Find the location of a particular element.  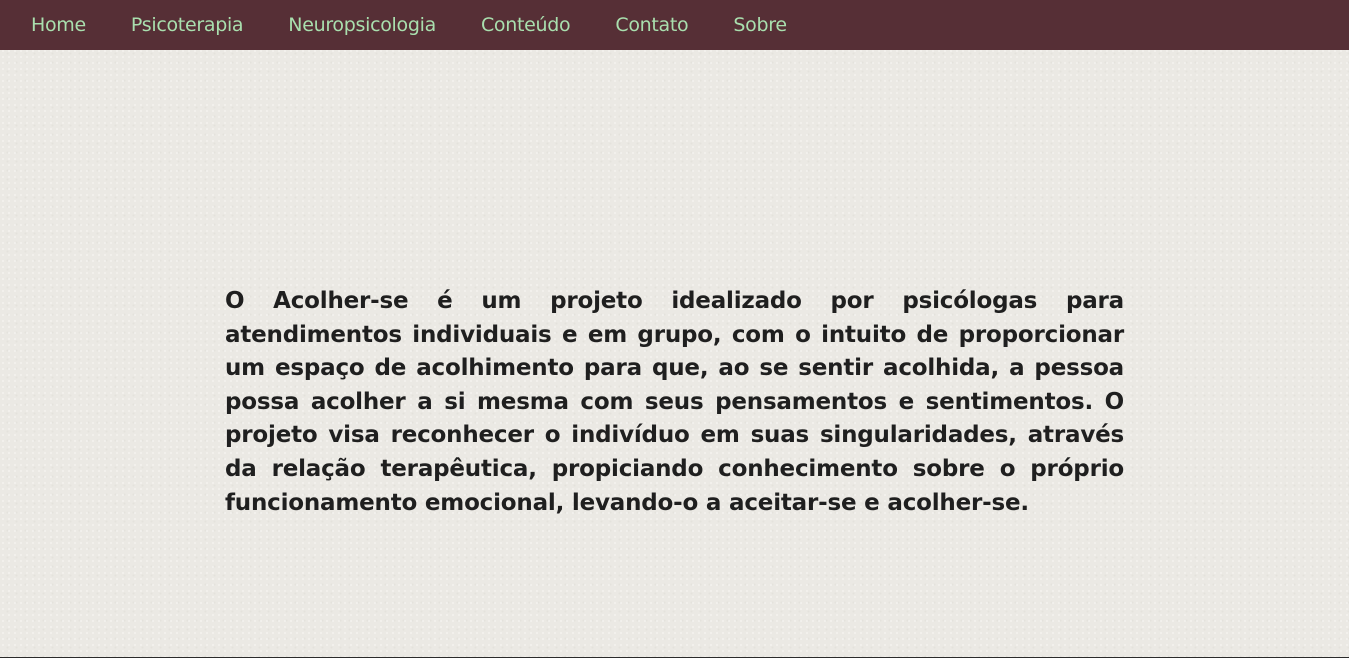

nav-link-home: Home is located at coordinates (58, 25).